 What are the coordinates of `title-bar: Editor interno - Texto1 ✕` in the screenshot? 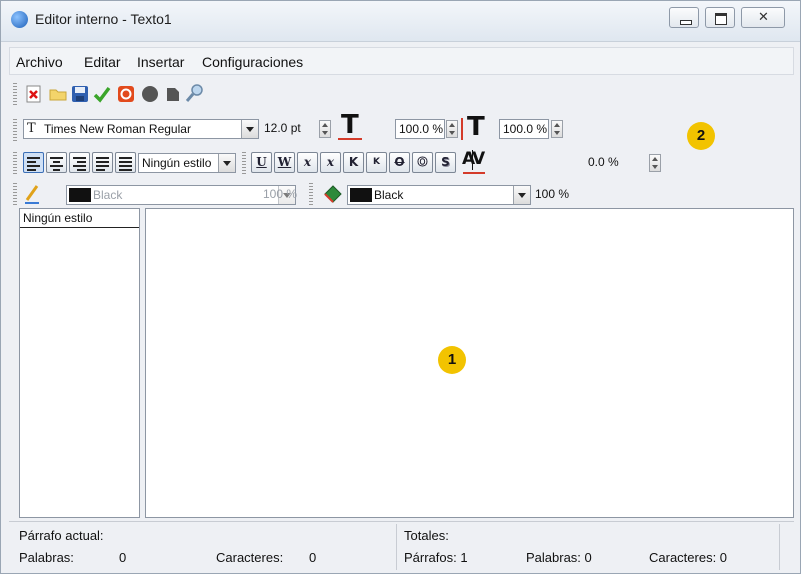 It's located at (400, 21).